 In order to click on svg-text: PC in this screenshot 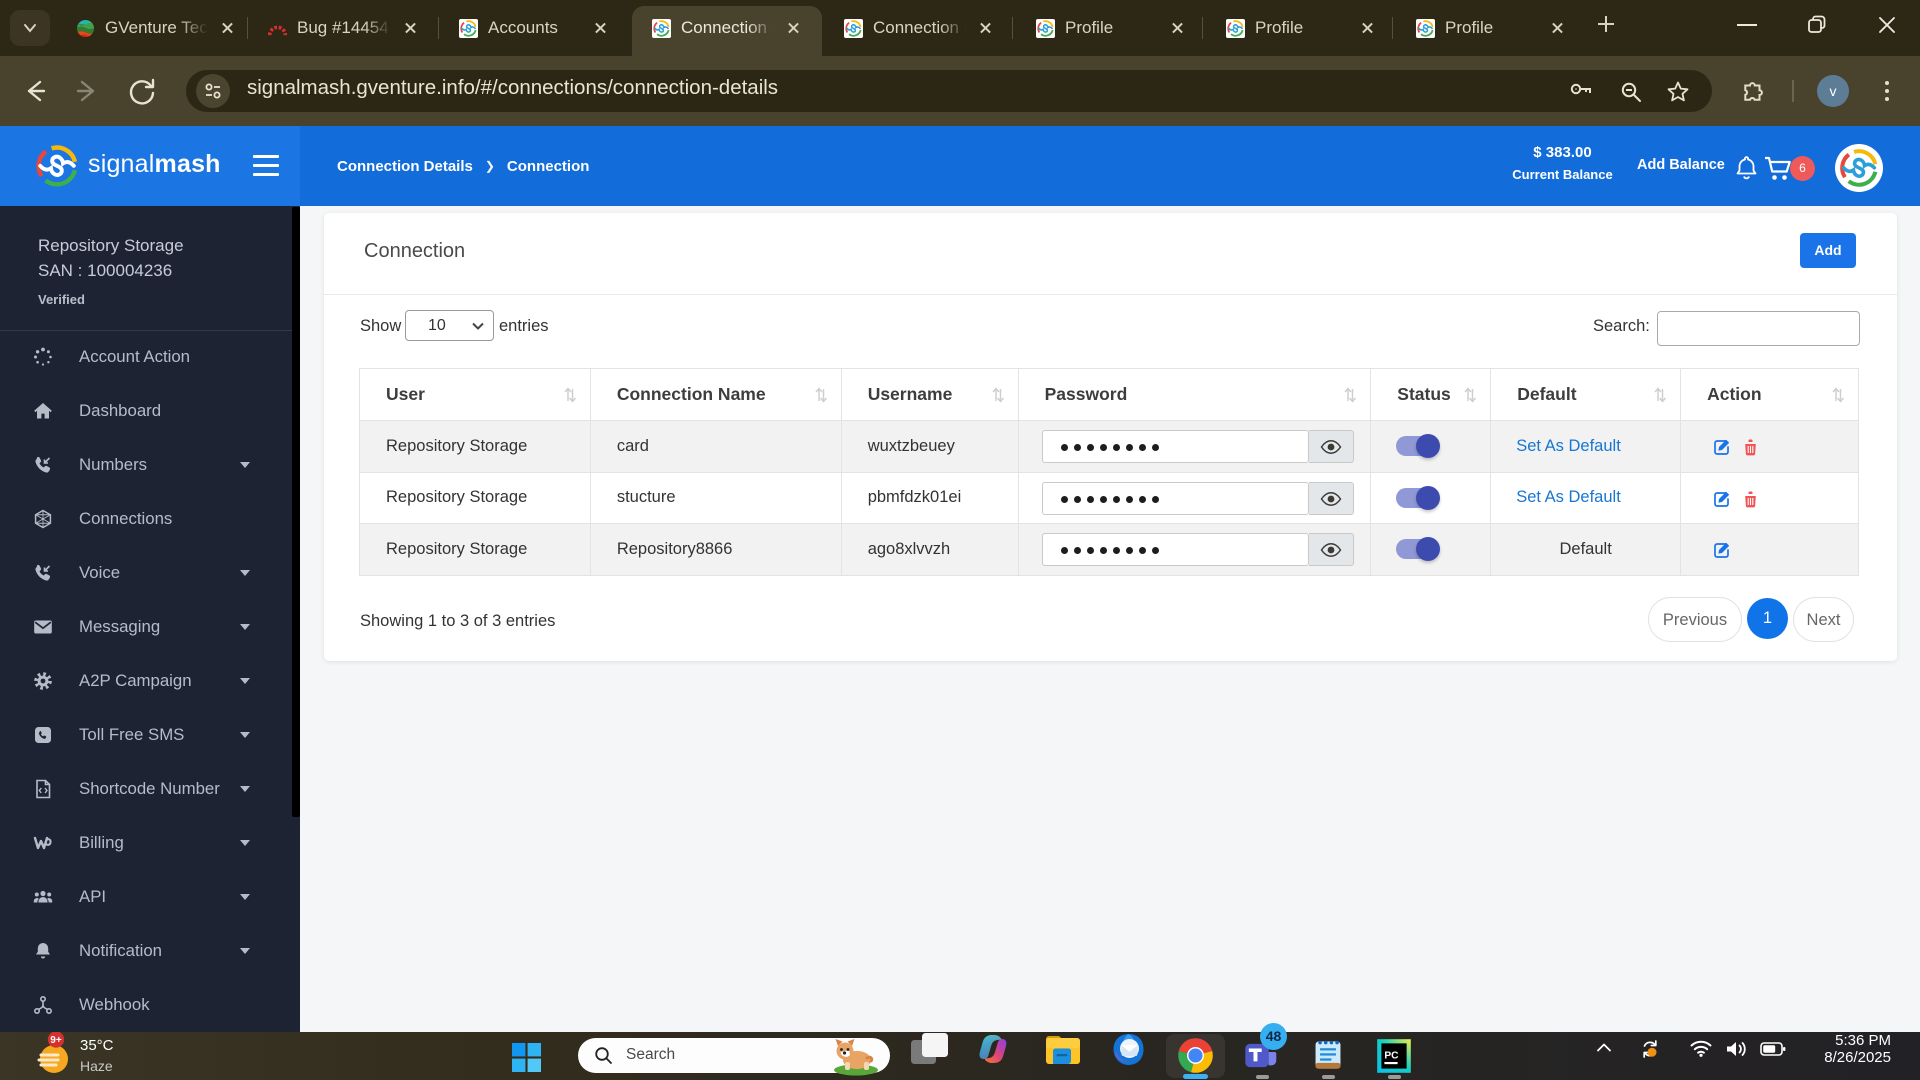, I will do `click(1391, 1055)`.